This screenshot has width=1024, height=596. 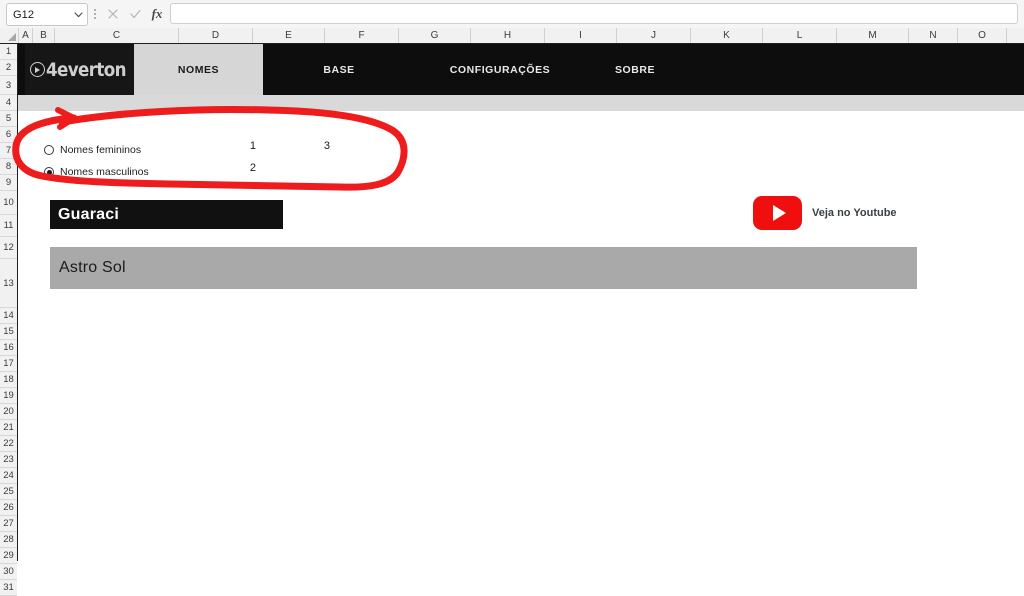 What do you see at coordinates (49, 172) in the screenshot?
I see `radio-checked-icon` at bounding box center [49, 172].